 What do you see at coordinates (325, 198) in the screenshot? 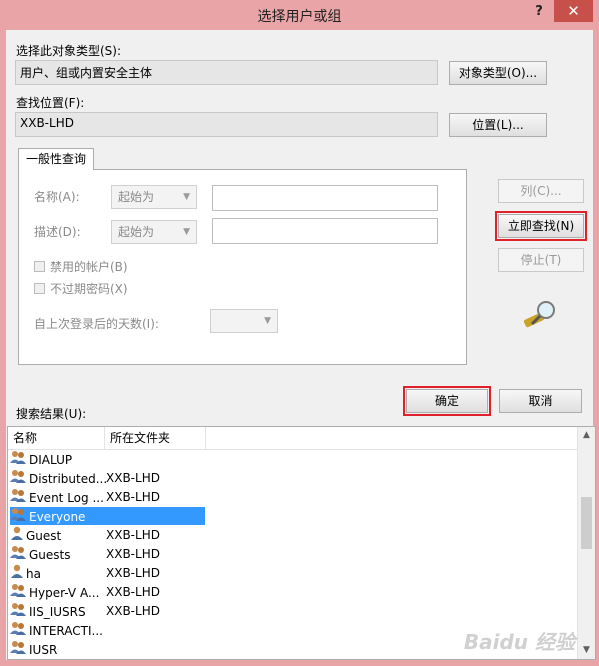
I see `name-input` at bounding box center [325, 198].